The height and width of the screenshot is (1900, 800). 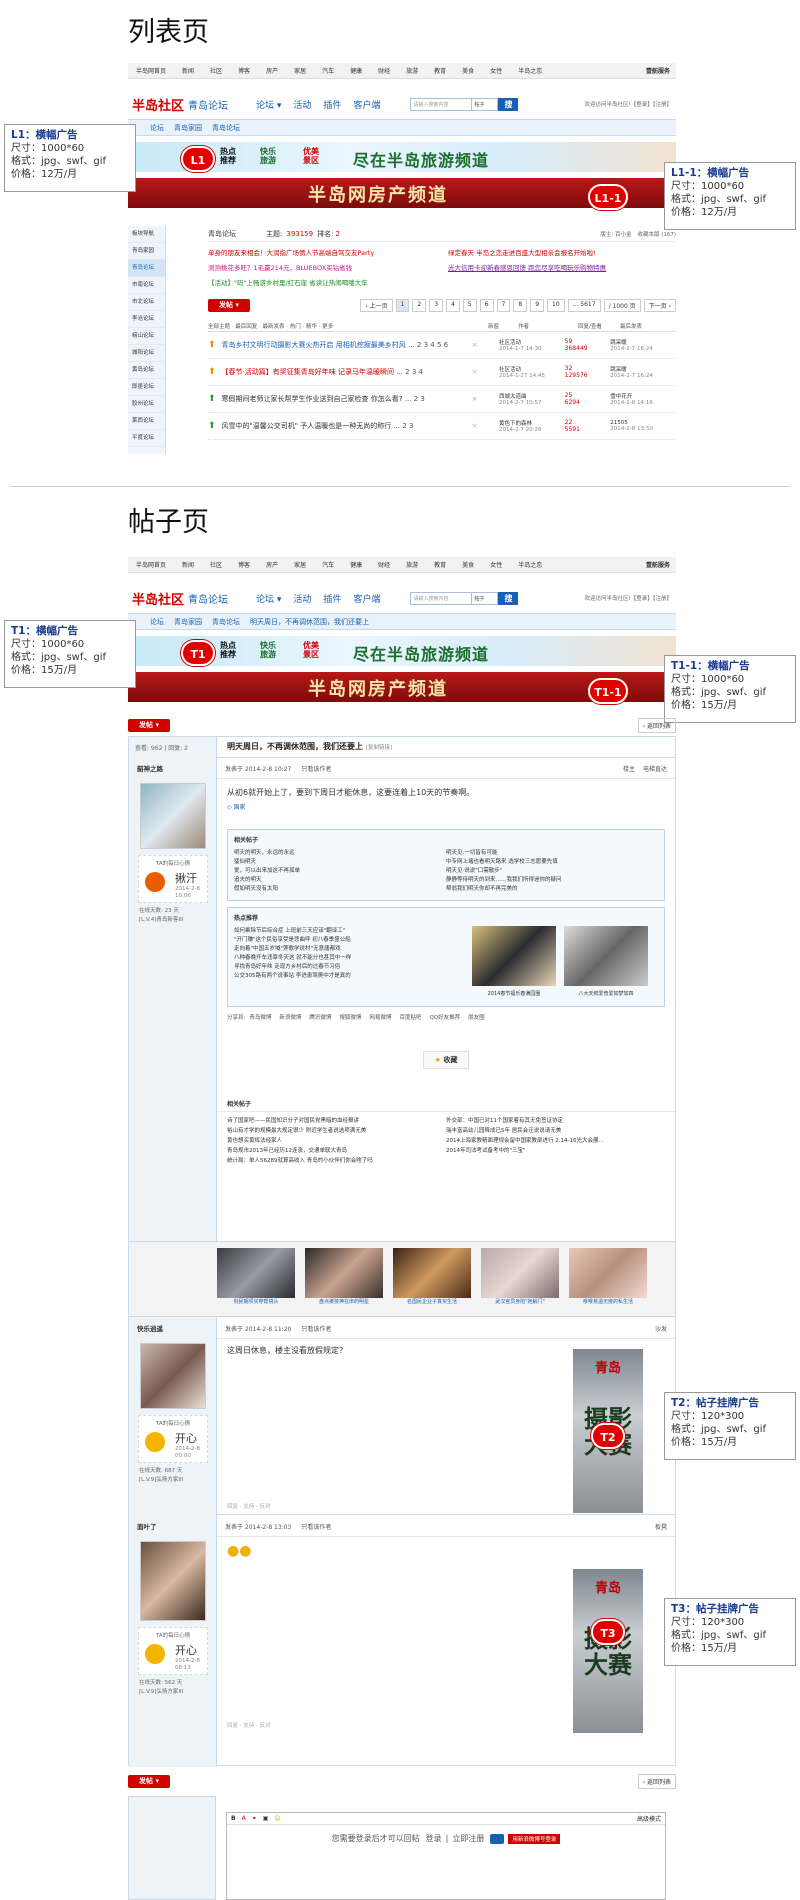 What do you see at coordinates (655, 768) in the screenshot?
I see `jump-floor: 电梯直达` at bounding box center [655, 768].